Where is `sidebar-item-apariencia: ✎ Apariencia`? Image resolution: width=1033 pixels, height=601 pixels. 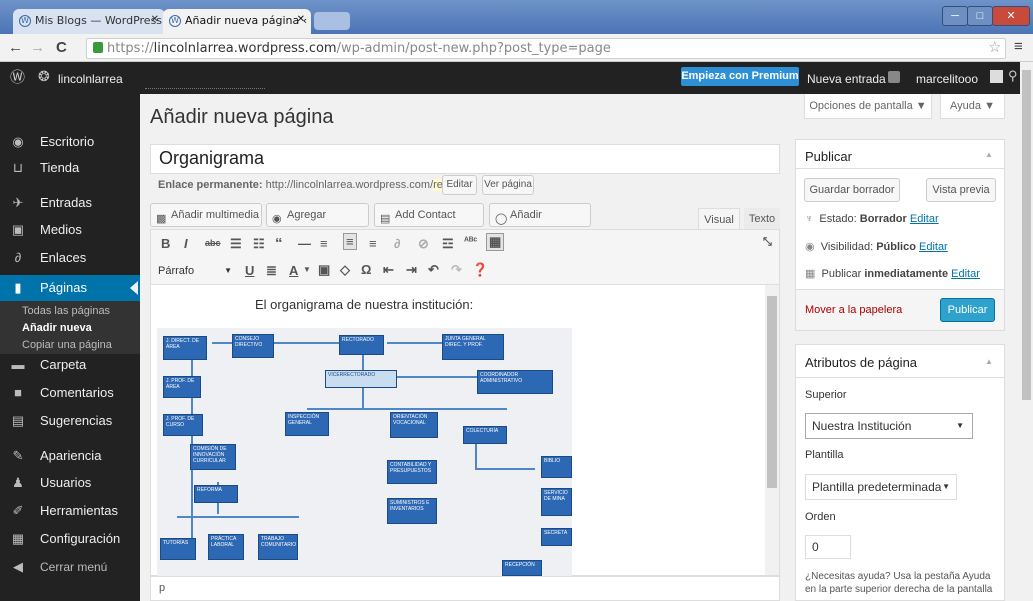
sidebar-item-apariencia: ✎ Apariencia is located at coordinates (70, 456).